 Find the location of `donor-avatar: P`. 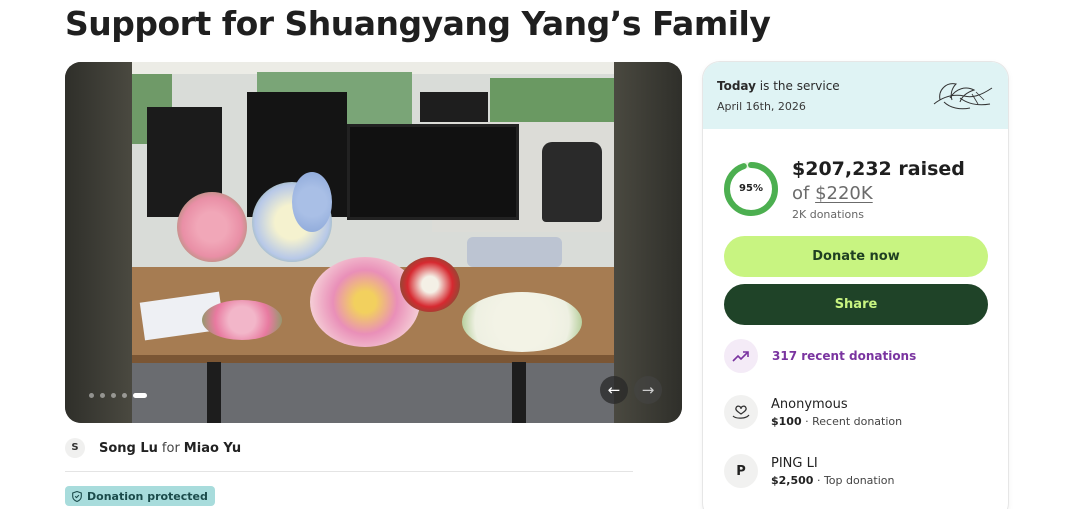

donor-avatar: P is located at coordinates (741, 471).